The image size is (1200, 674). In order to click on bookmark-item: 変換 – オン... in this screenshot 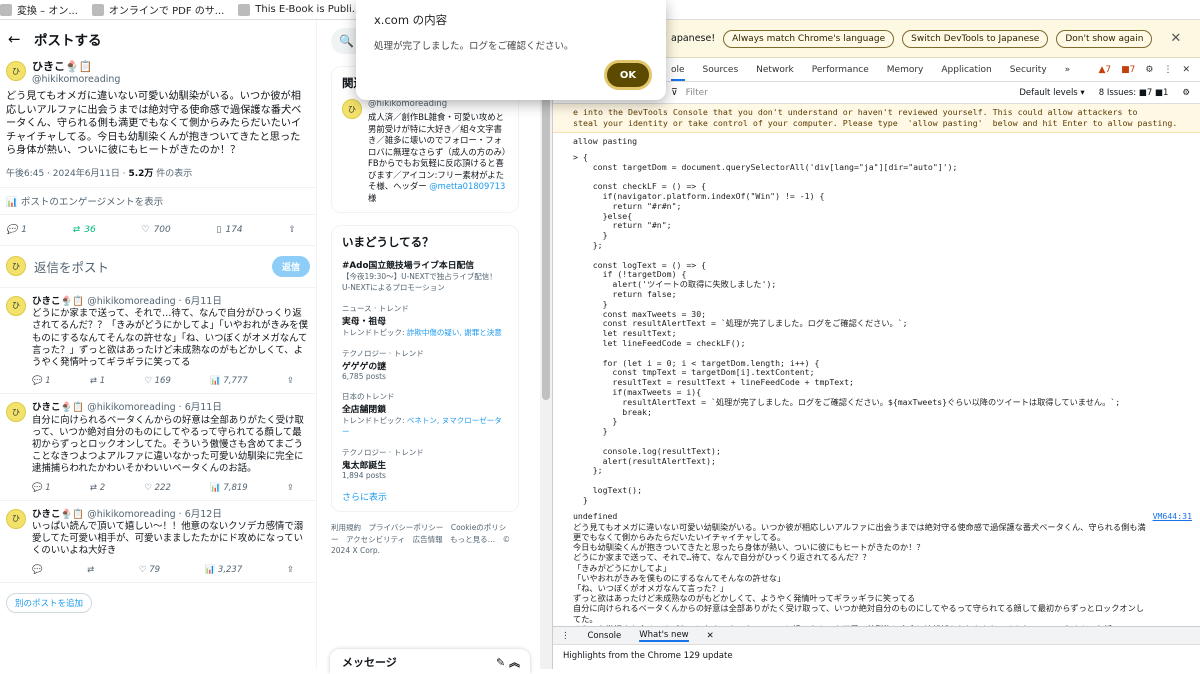, I will do `click(39, 9)`.